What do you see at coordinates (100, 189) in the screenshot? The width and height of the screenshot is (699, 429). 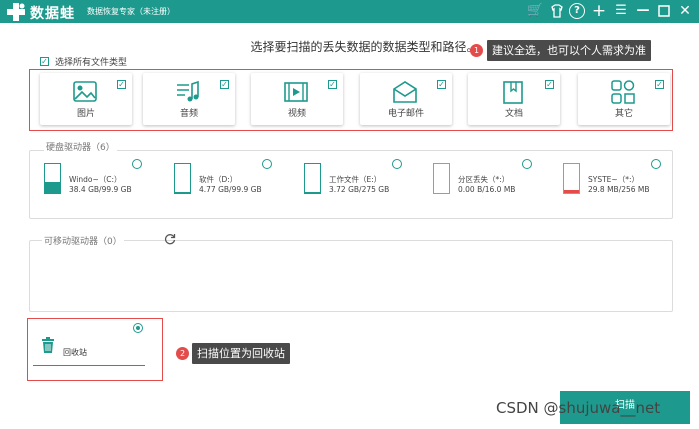 I see `drive-size: 38.4 GB/99.9 GB` at bounding box center [100, 189].